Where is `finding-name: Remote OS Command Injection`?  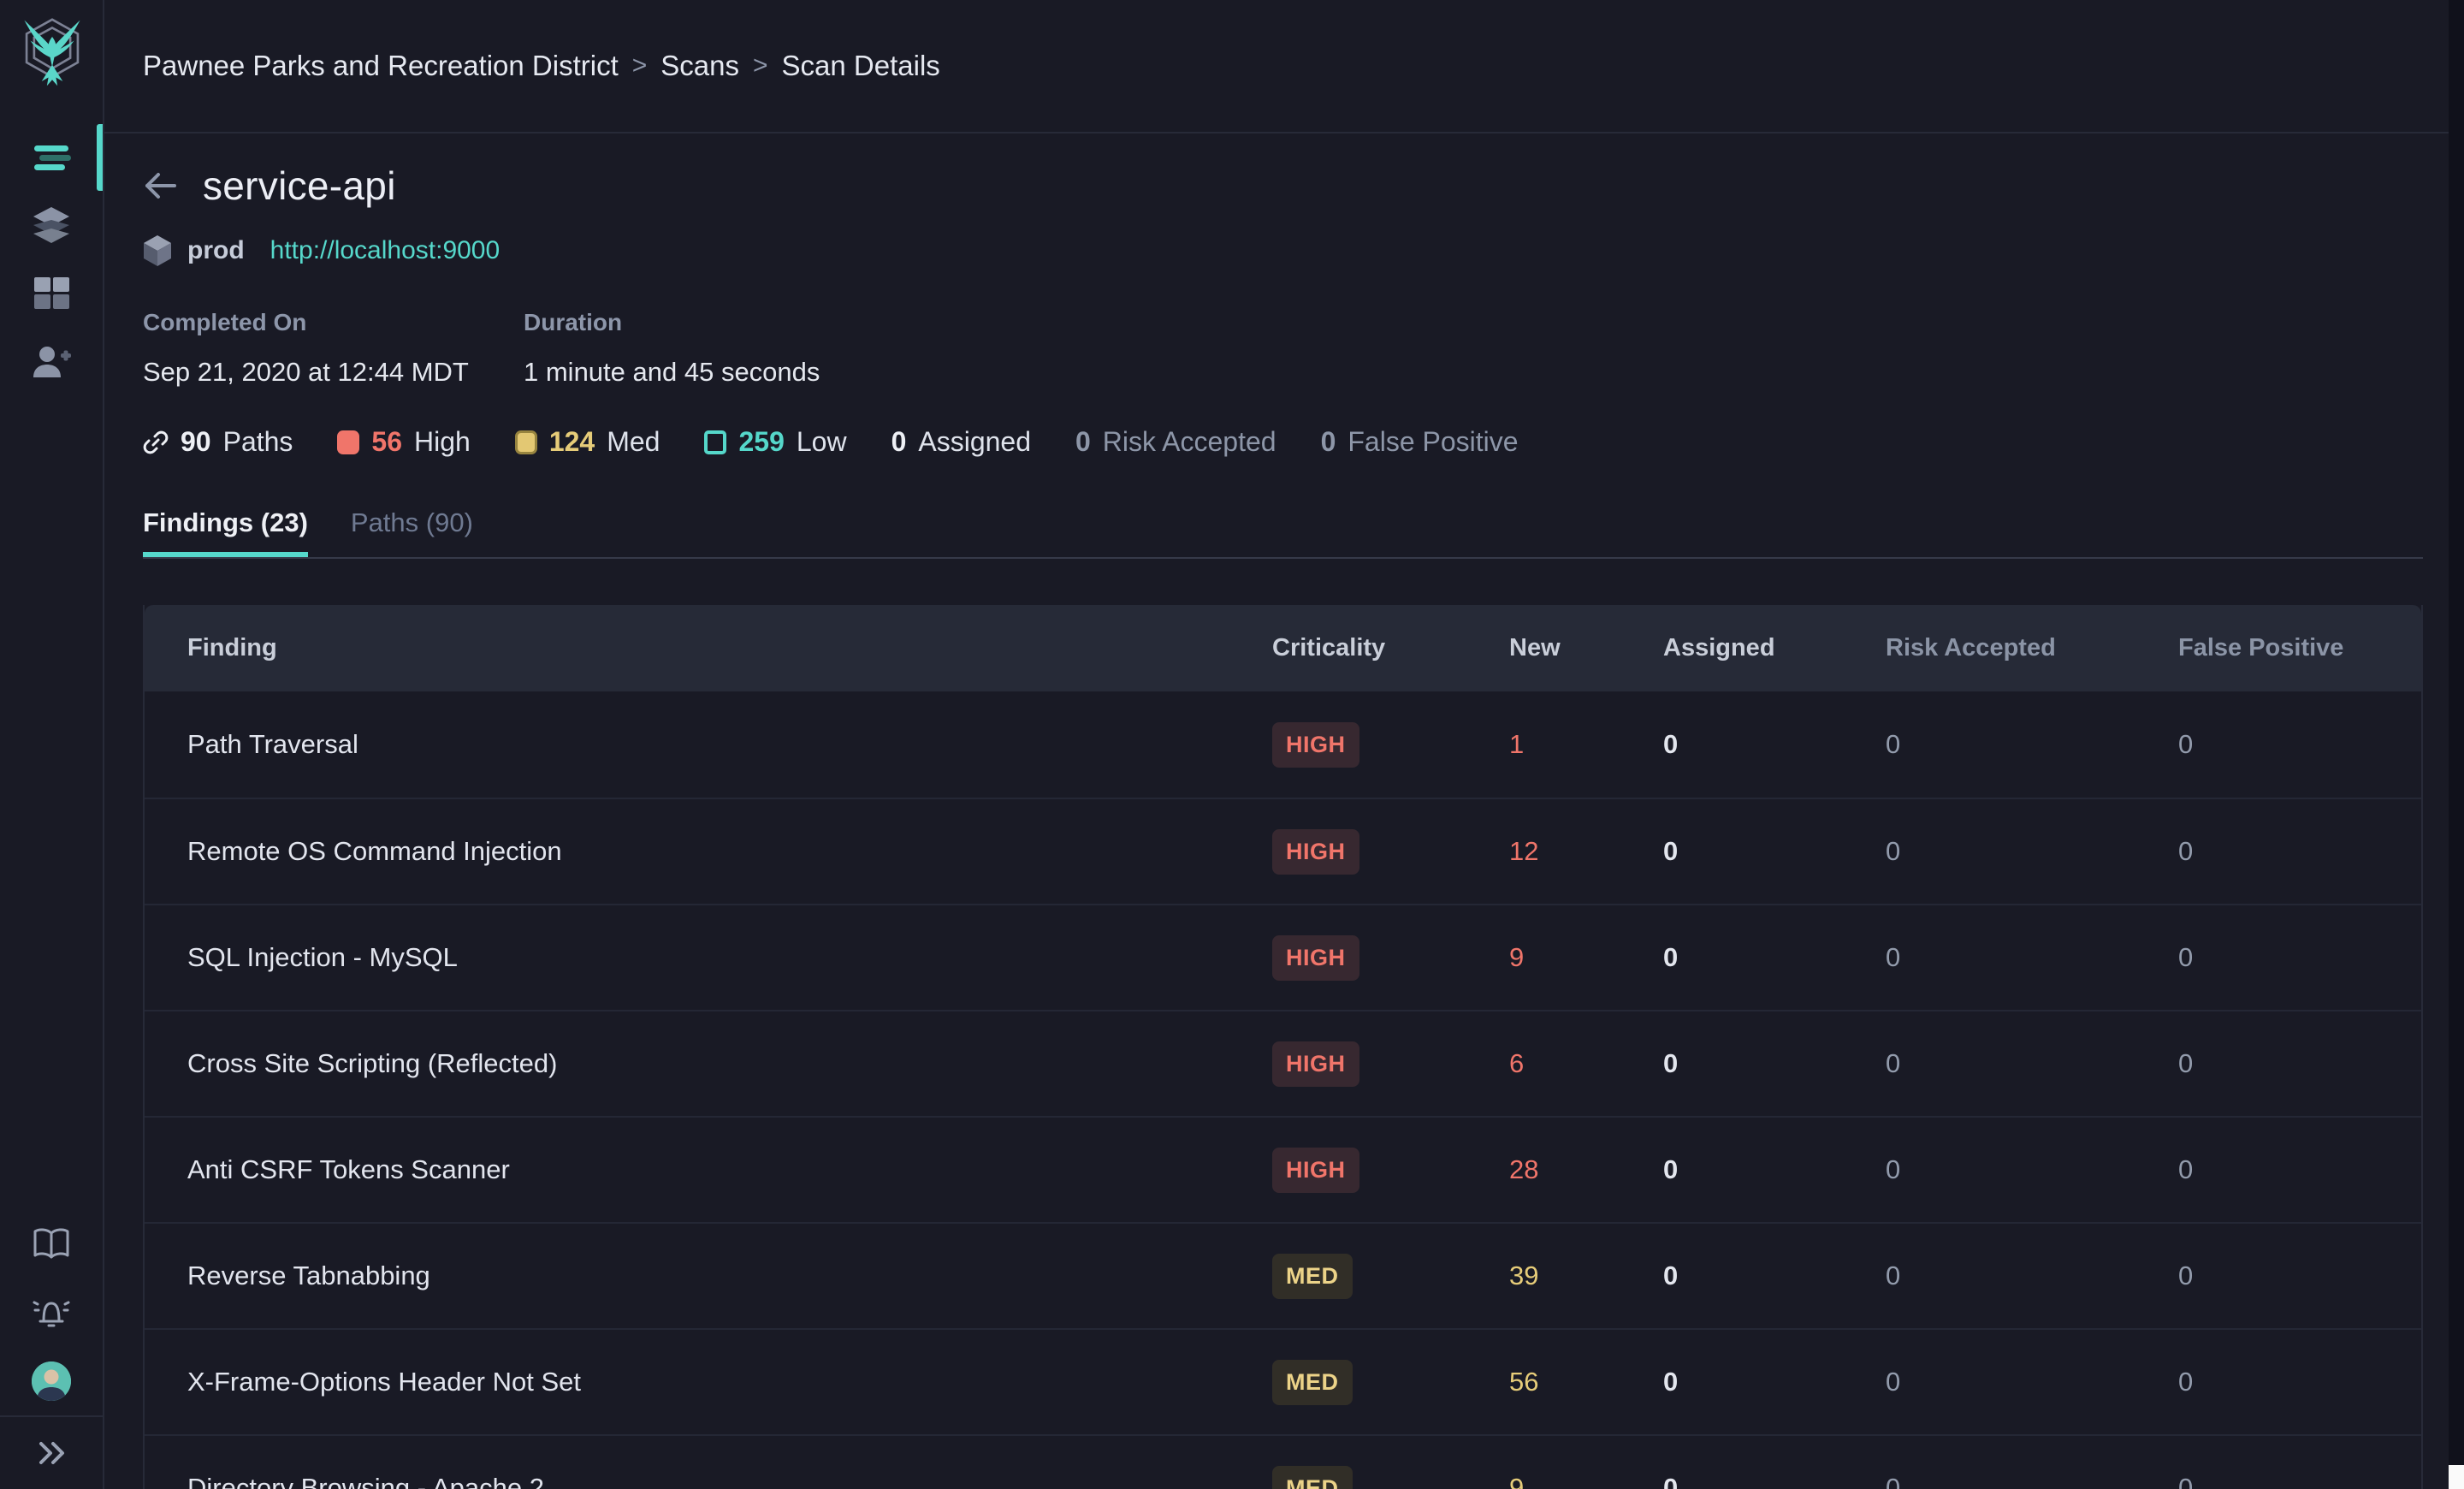
finding-name: Remote OS Command Injection is located at coordinates (708, 851).